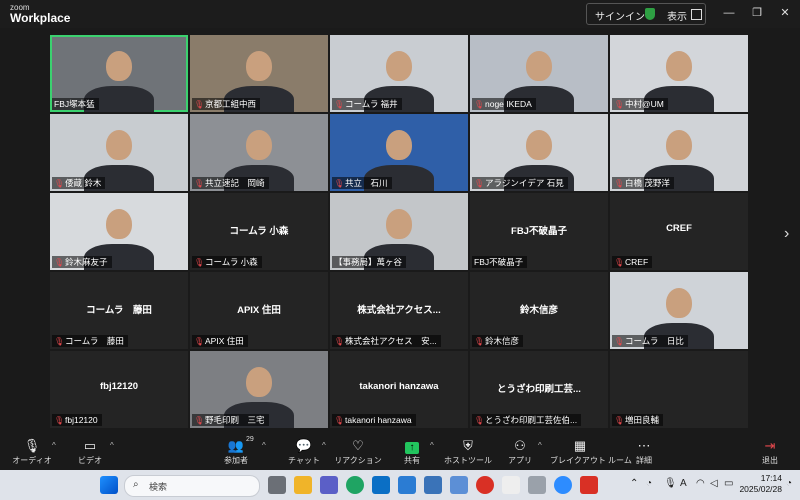 This screenshot has width=800, height=500. What do you see at coordinates (524, 183) in the screenshot?
I see `participant-name: アラジンイデア 石見` at bounding box center [524, 183].